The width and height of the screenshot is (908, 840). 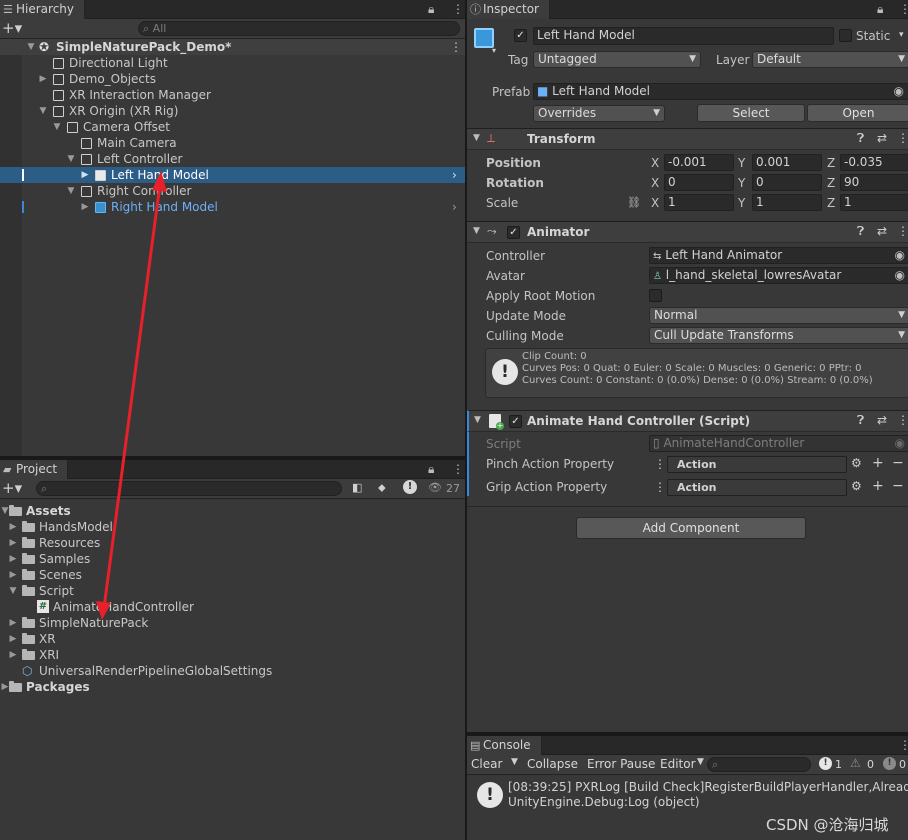 What do you see at coordinates (232, 687) in the screenshot?
I see `project-row-packages: ▶ Packages` at bounding box center [232, 687].